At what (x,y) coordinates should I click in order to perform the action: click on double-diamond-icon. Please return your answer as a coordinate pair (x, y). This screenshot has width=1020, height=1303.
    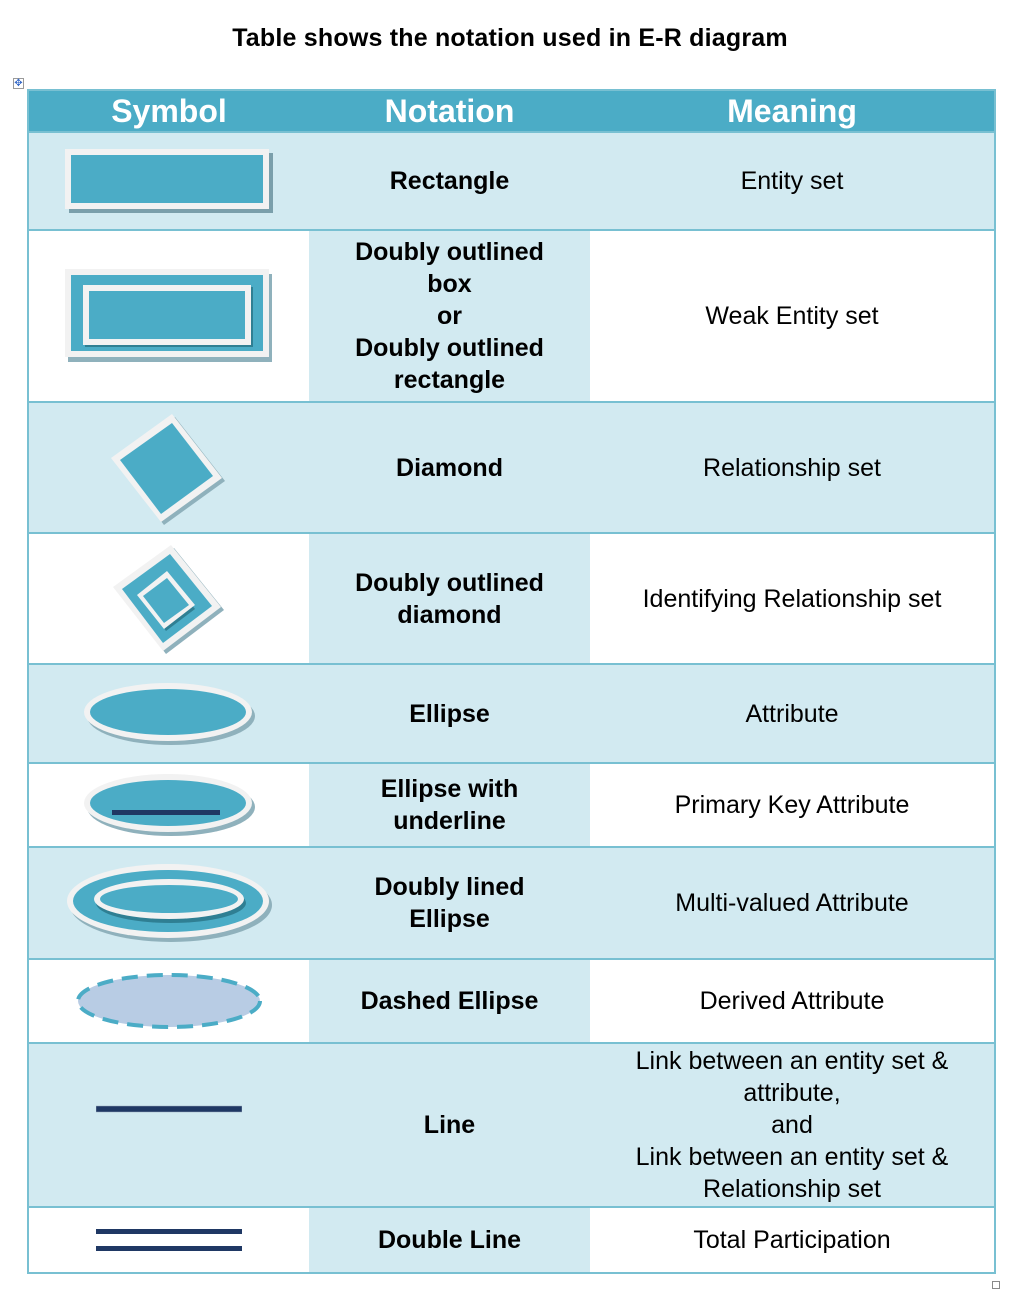
    Looking at the image, I should click on (168, 599).